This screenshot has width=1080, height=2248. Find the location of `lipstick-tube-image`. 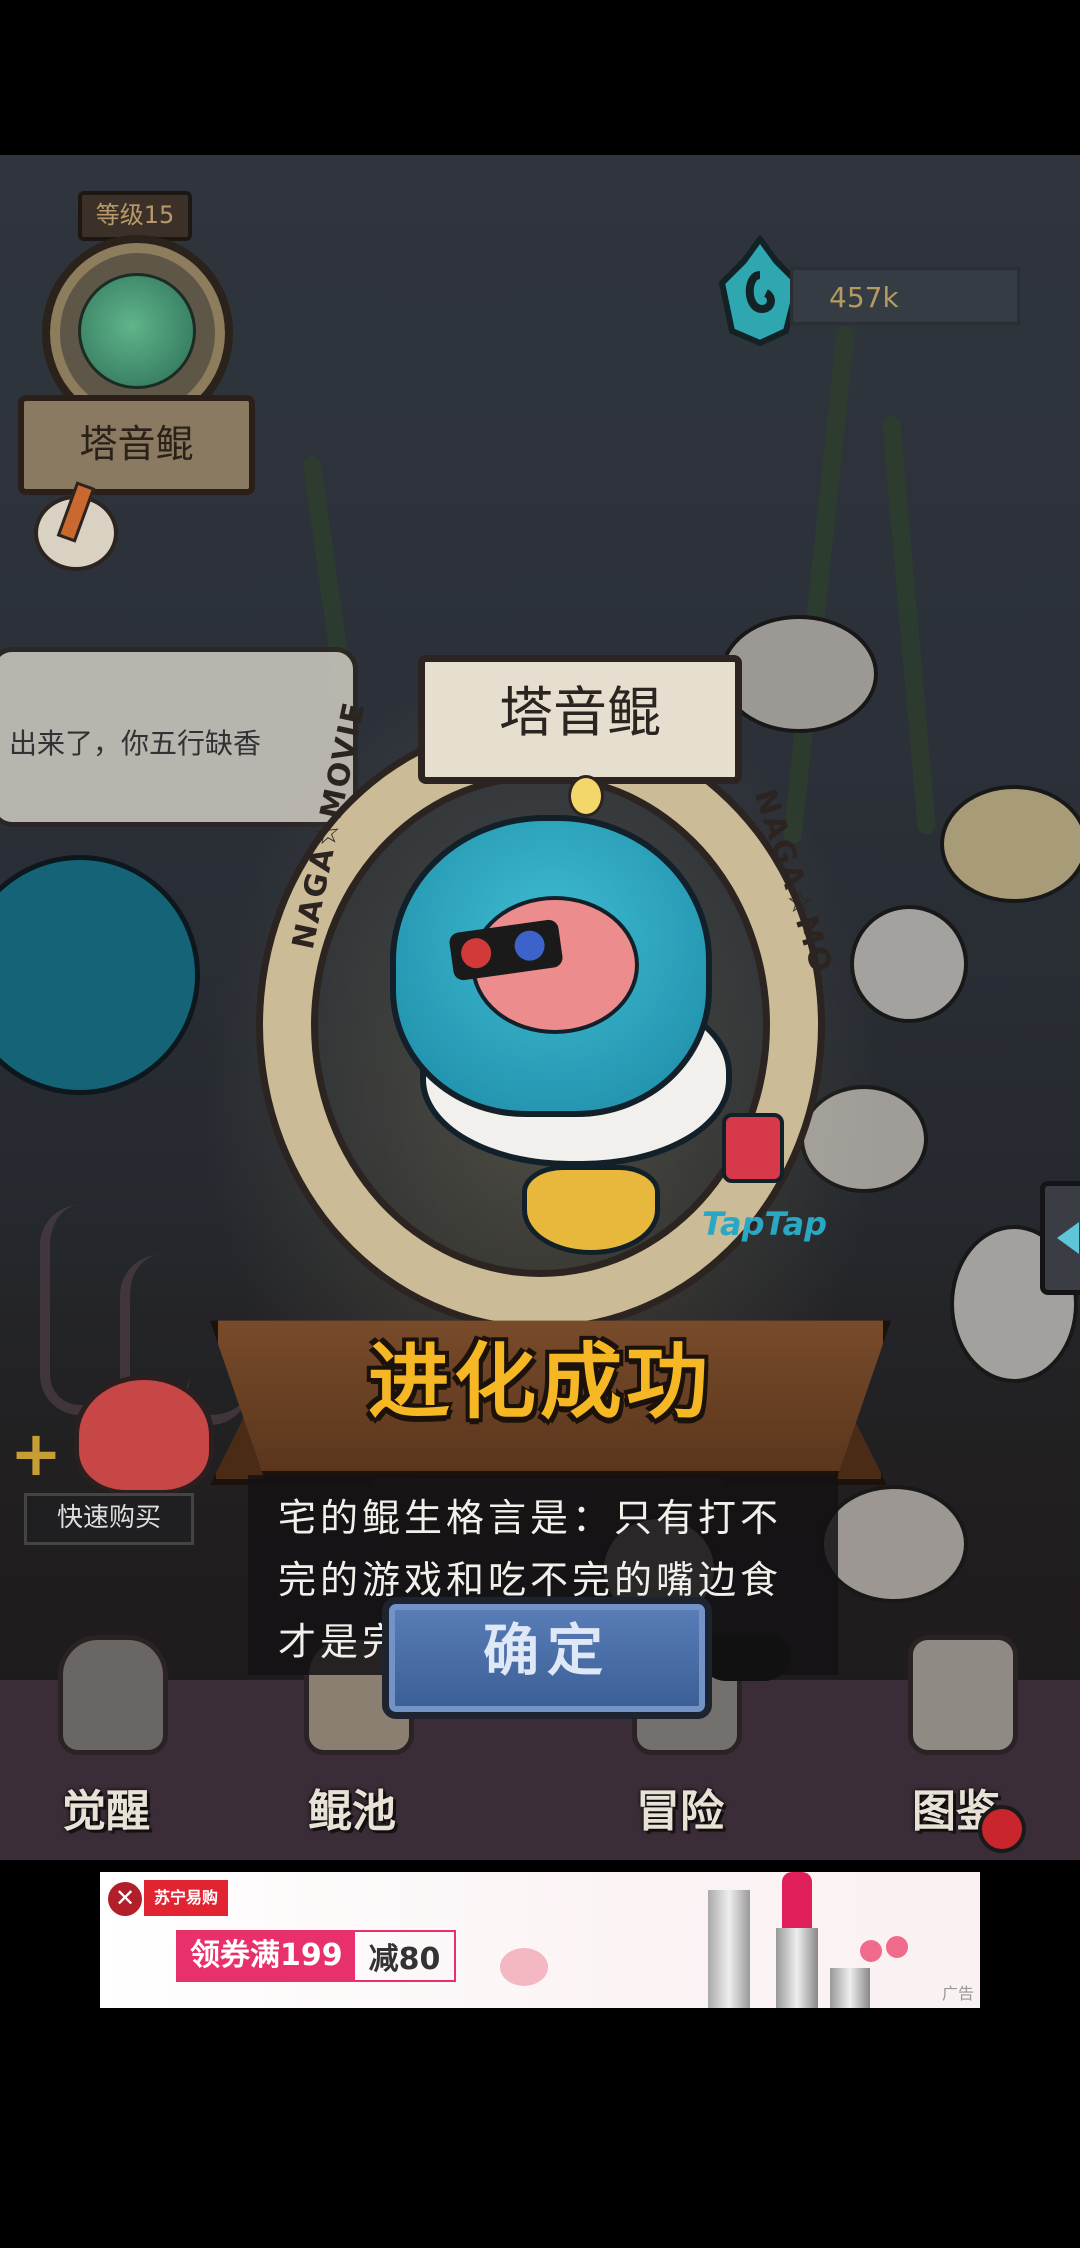

lipstick-tube-image is located at coordinates (797, 1968).